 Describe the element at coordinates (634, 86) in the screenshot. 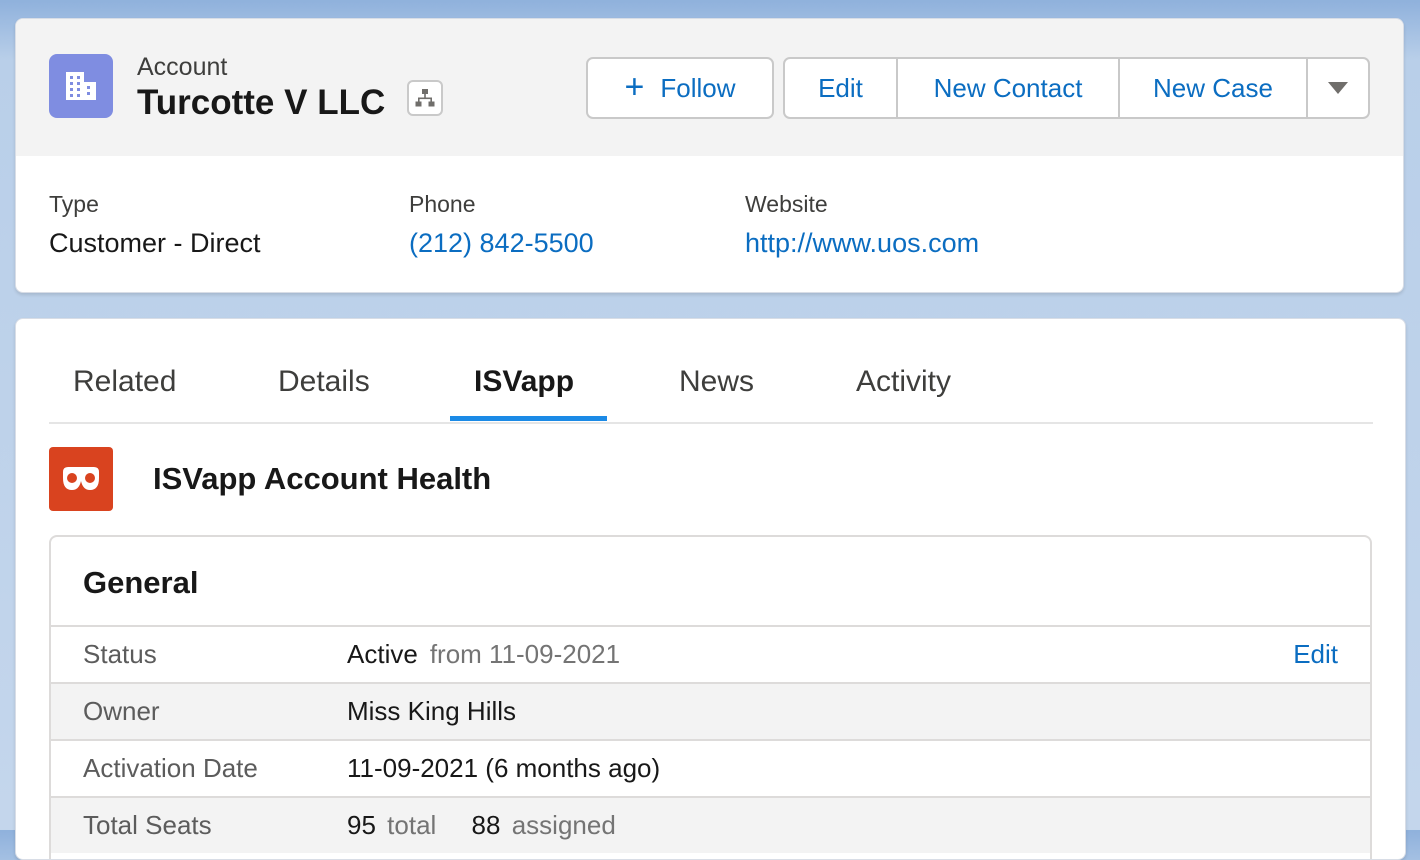

I see `plus-icon: +` at that location.